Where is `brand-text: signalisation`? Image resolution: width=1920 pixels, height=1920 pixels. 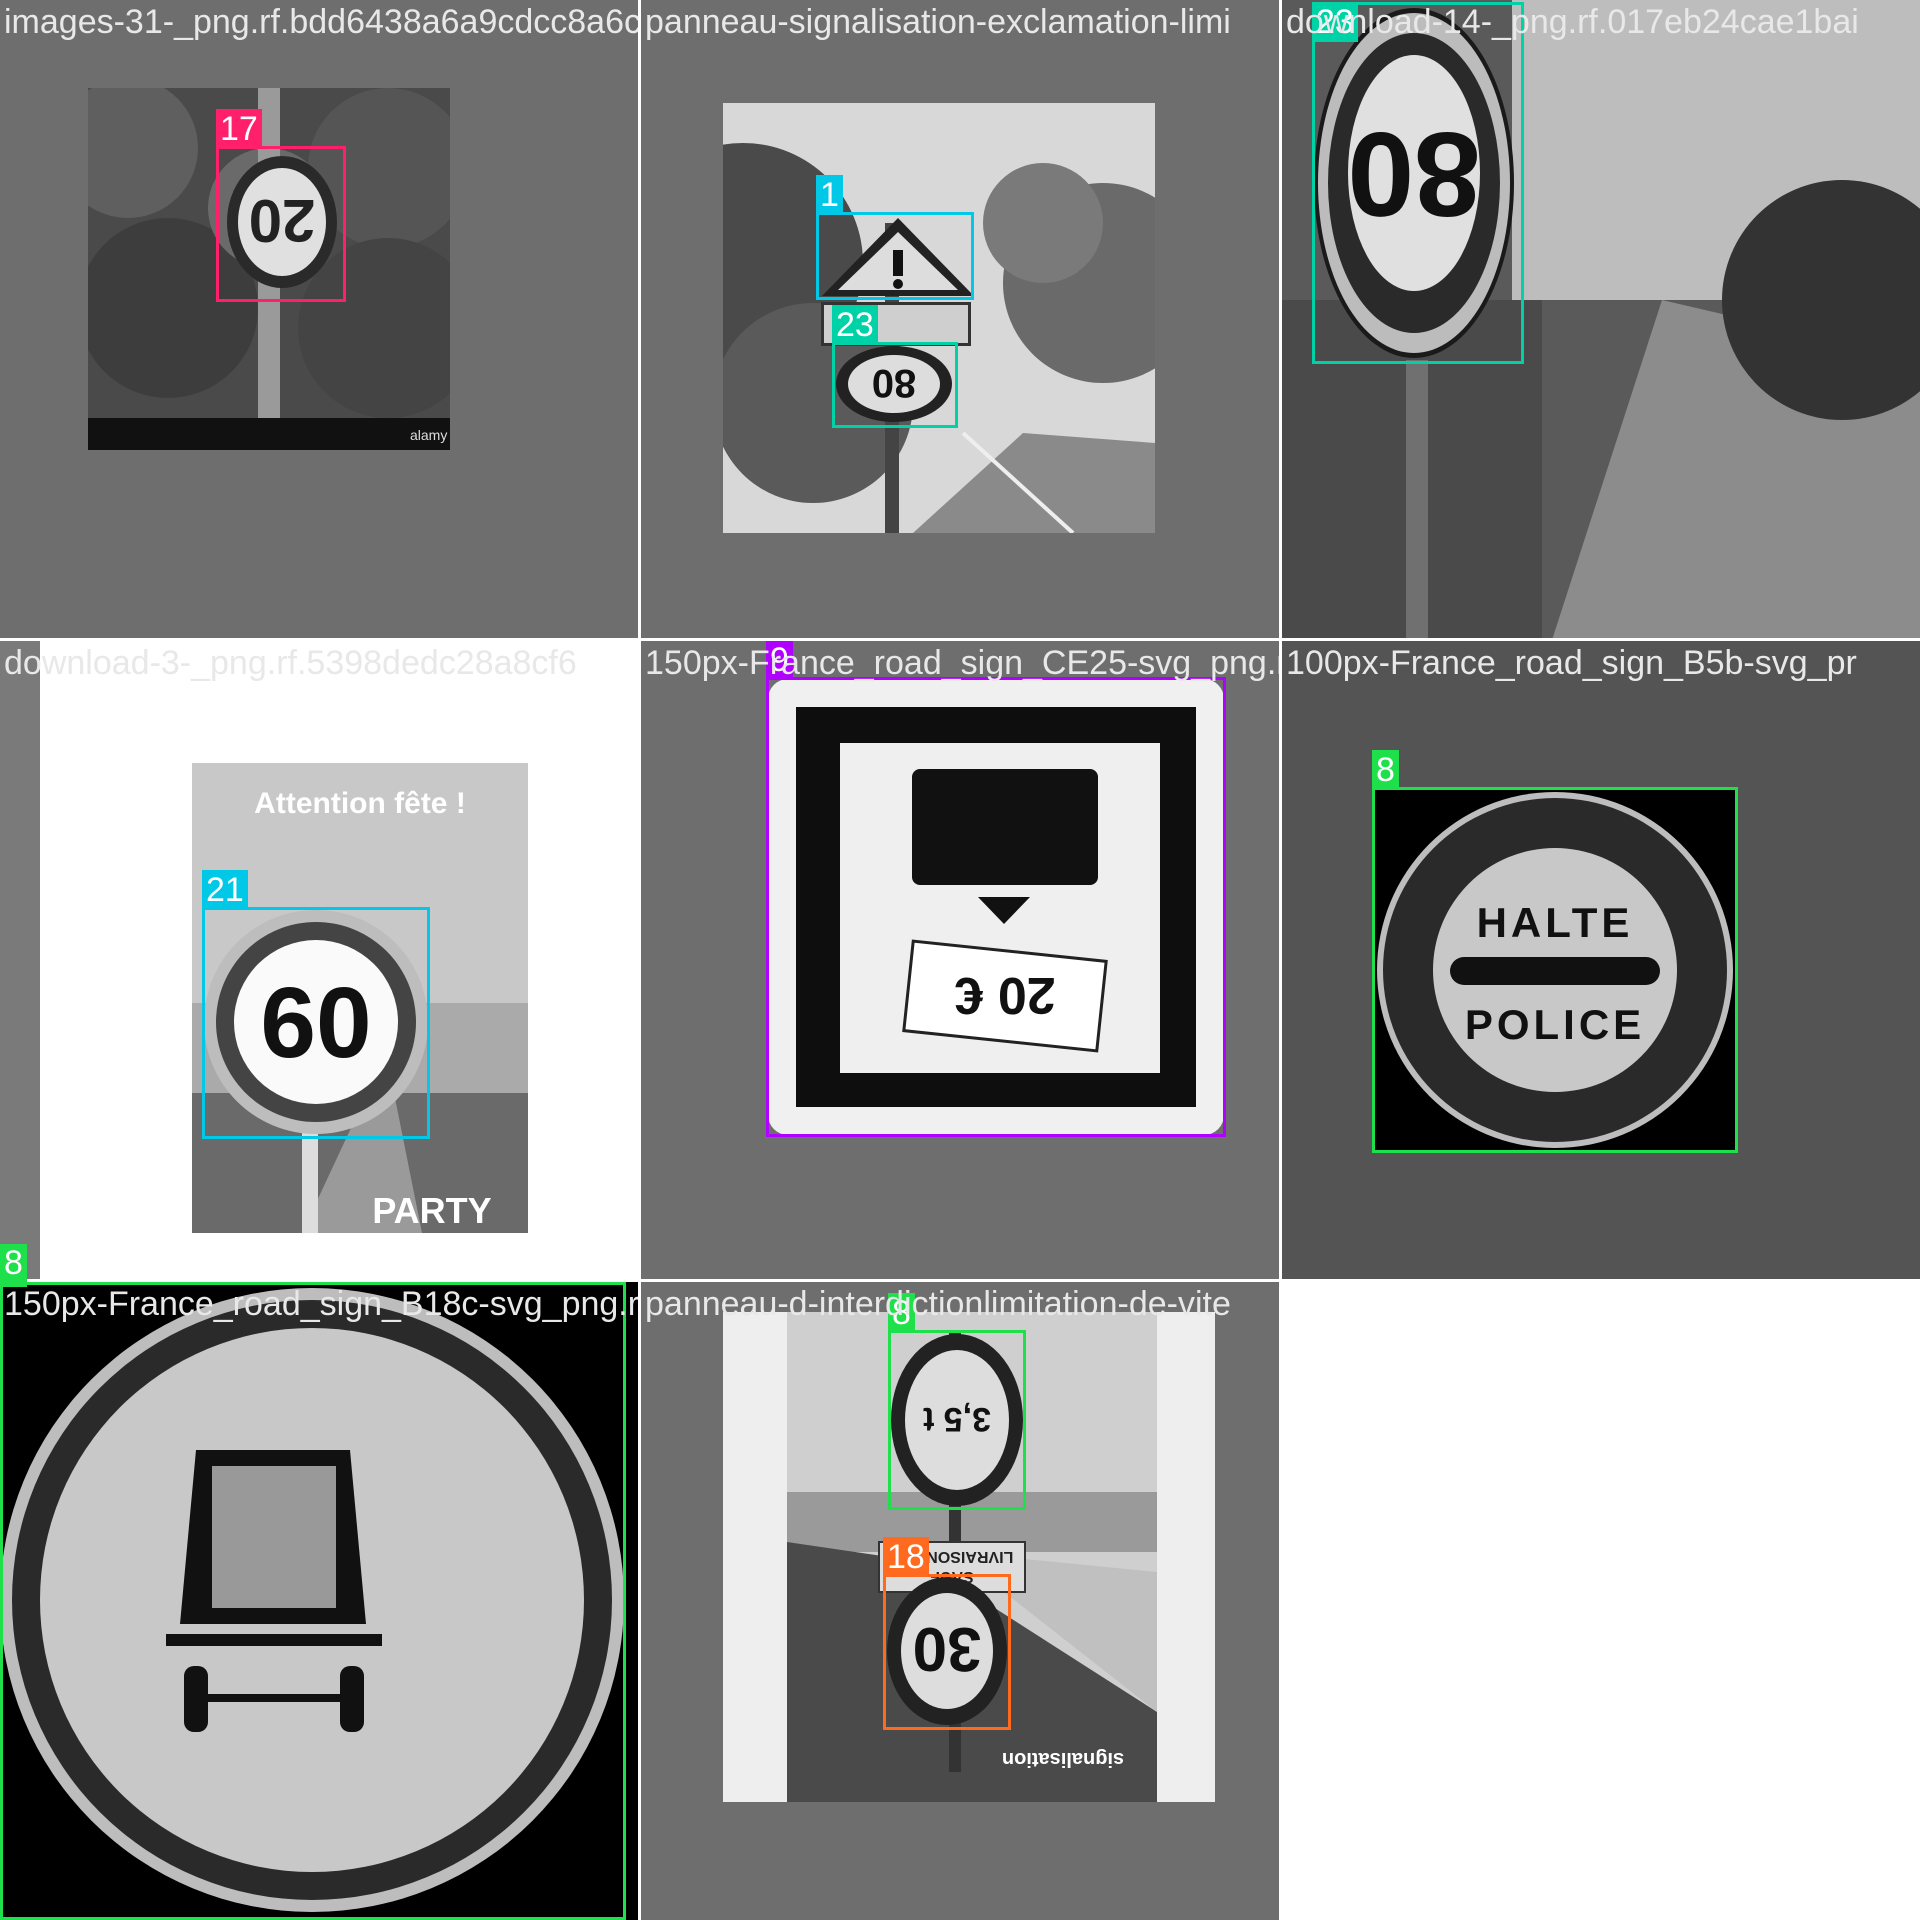
brand-text: signalisation is located at coordinates (1063, 1759).